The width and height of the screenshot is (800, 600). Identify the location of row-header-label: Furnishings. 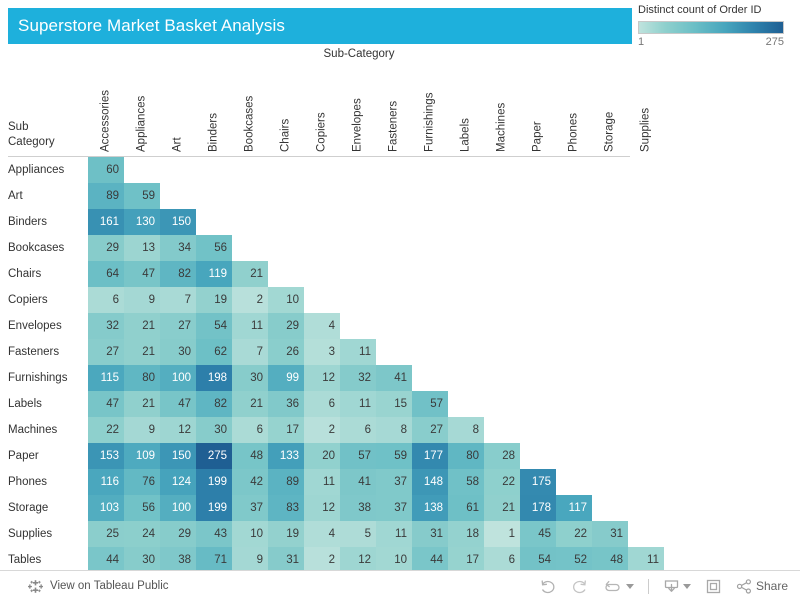
(48, 378).